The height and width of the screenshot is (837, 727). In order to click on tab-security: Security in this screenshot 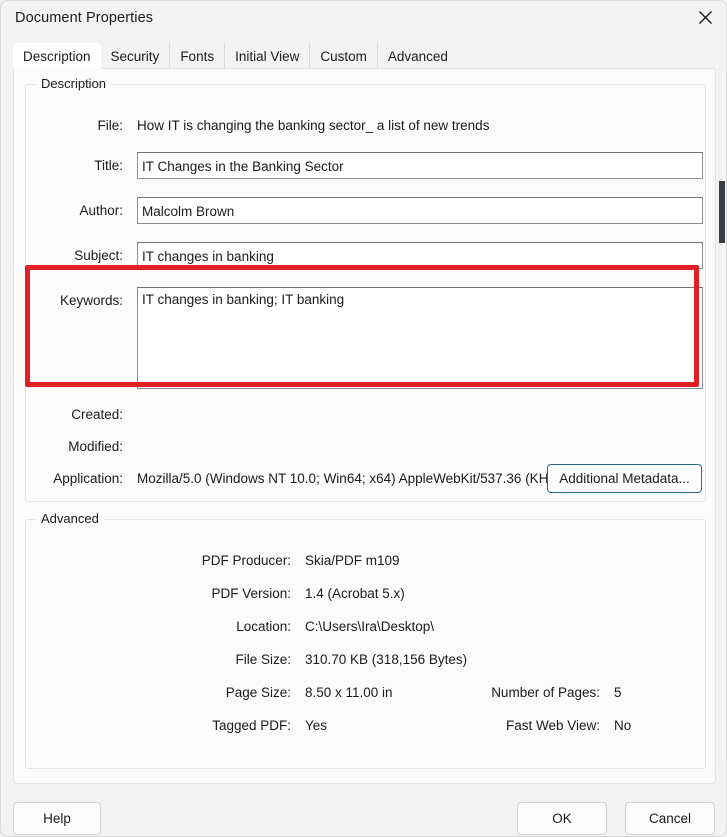, I will do `click(135, 56)`.